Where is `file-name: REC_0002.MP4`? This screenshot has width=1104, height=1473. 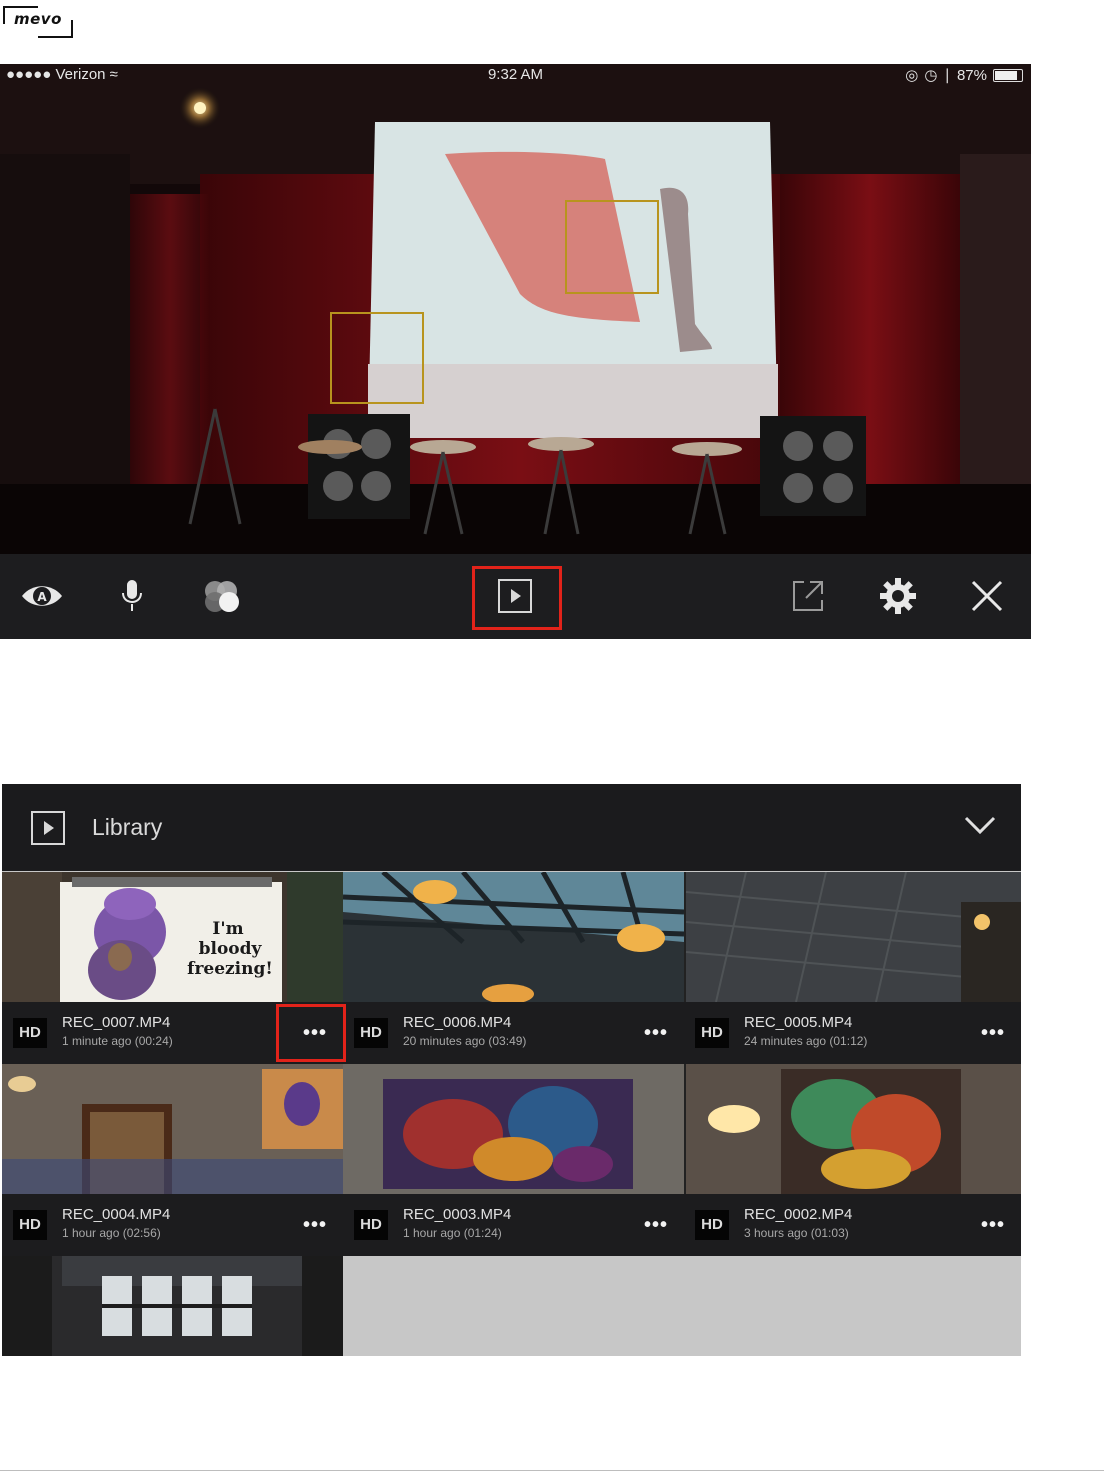
file-name: REC_0002.MP4 is located at coordinates (798, 1214).